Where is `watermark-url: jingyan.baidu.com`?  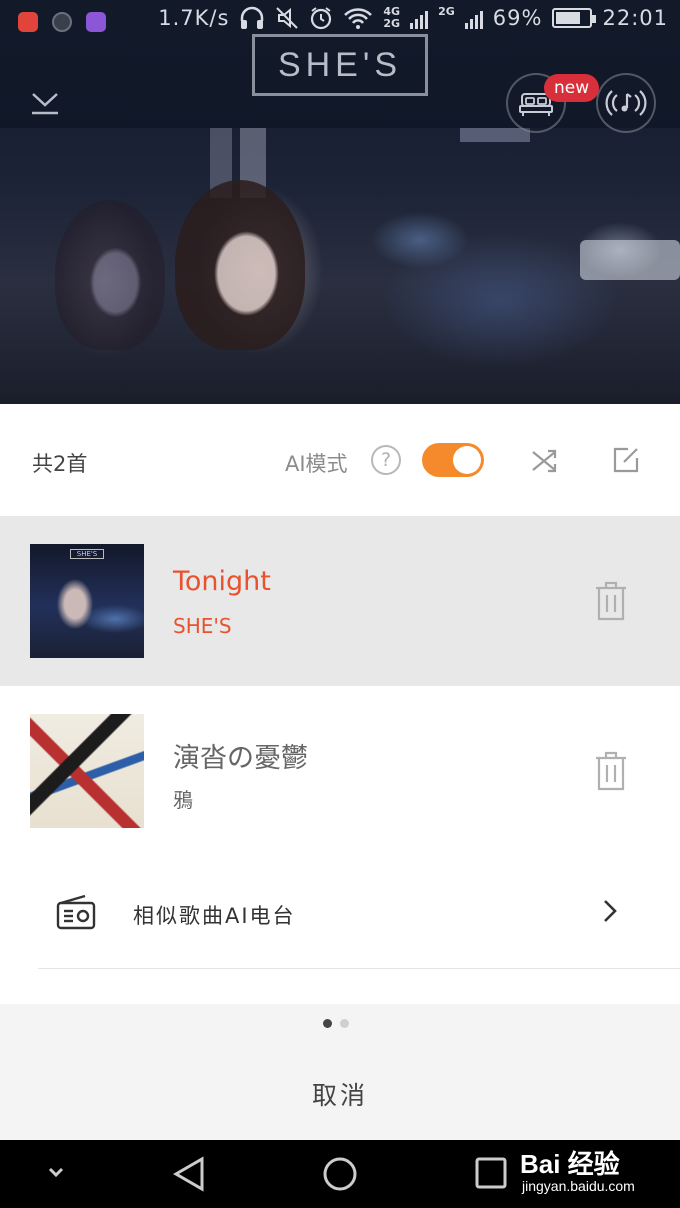
watermark-url: jingyan.baidu.com is located at coordinates (578, 1186).